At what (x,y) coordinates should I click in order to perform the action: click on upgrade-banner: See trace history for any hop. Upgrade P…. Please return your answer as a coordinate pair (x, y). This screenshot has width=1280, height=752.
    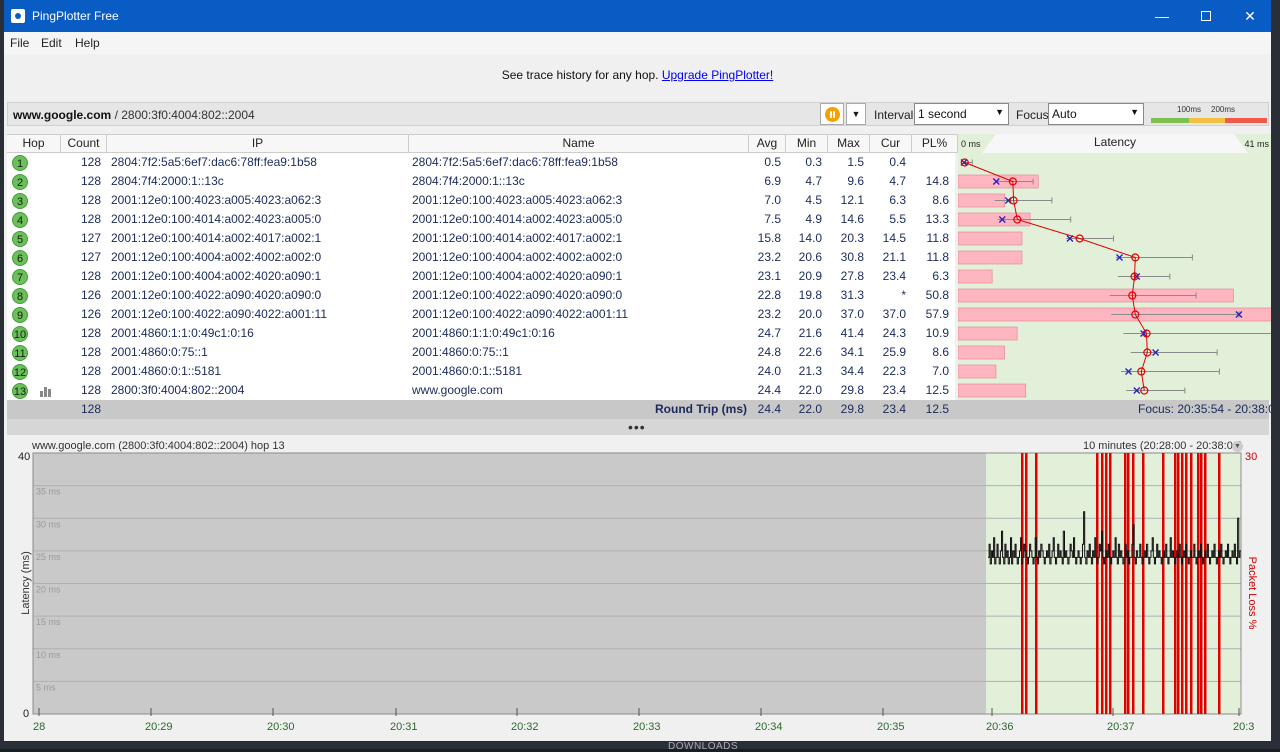
    Looking at the image, I should click on (637, 75).